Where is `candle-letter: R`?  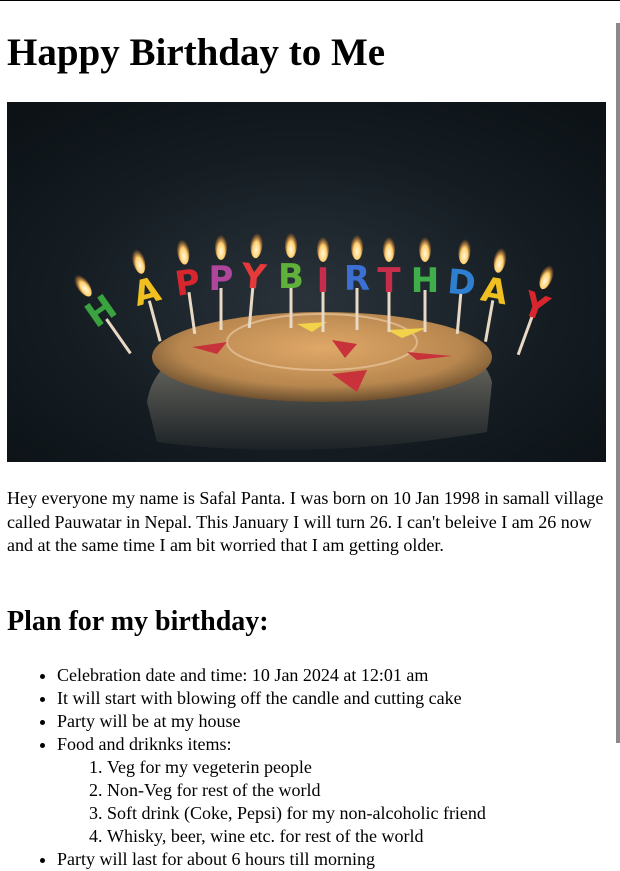
candle-letter: R is located at coordinates (357, 279).